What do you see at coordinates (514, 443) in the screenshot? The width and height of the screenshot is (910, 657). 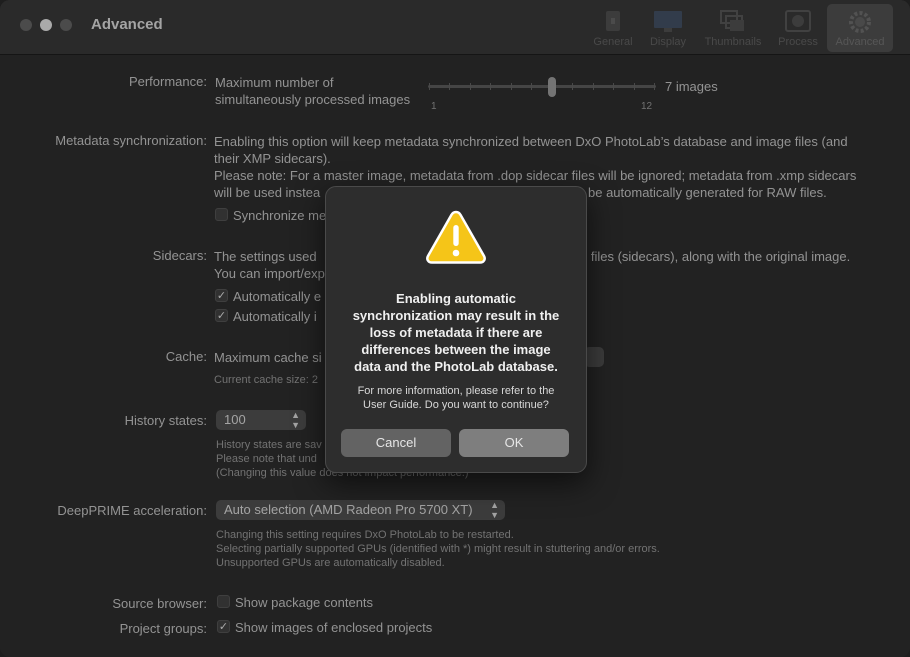 I see `ok-button: OK` at bounding box center [514, 443].